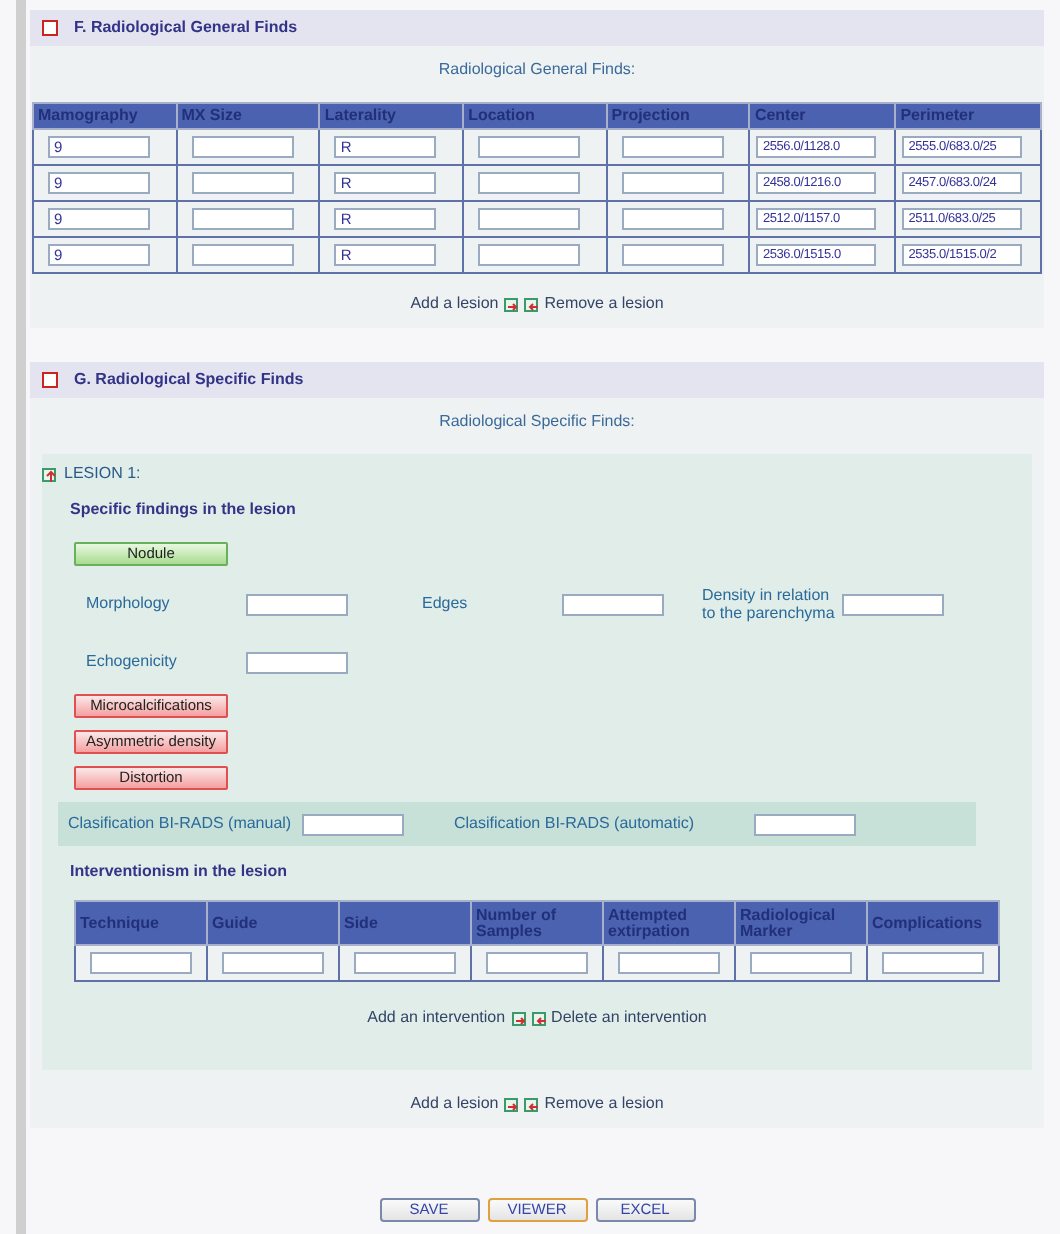 The image size is (1060, 1234). Describe the element at coordinates (178, 872) in the screenshot. I see `subsection-heading: Interventionism in the lesion` at that location.